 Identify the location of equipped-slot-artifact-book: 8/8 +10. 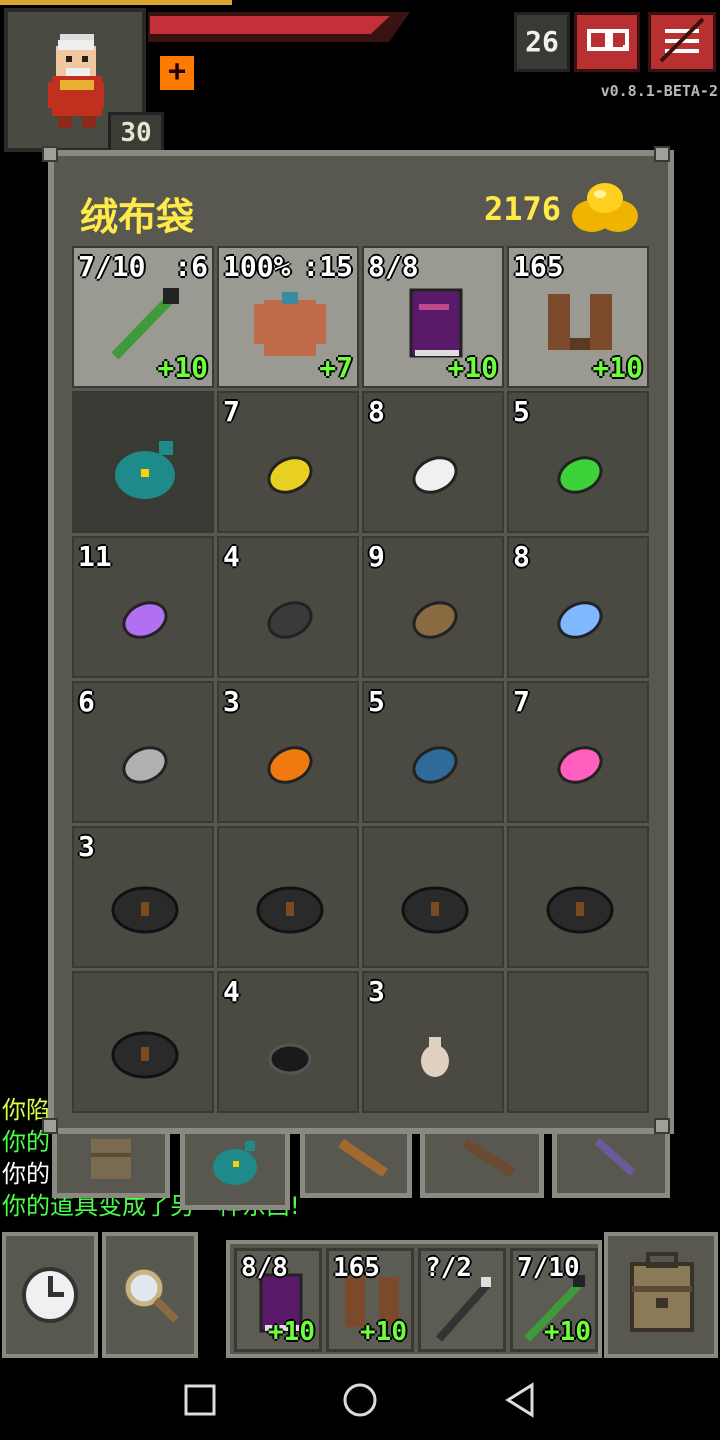
(433, 317).